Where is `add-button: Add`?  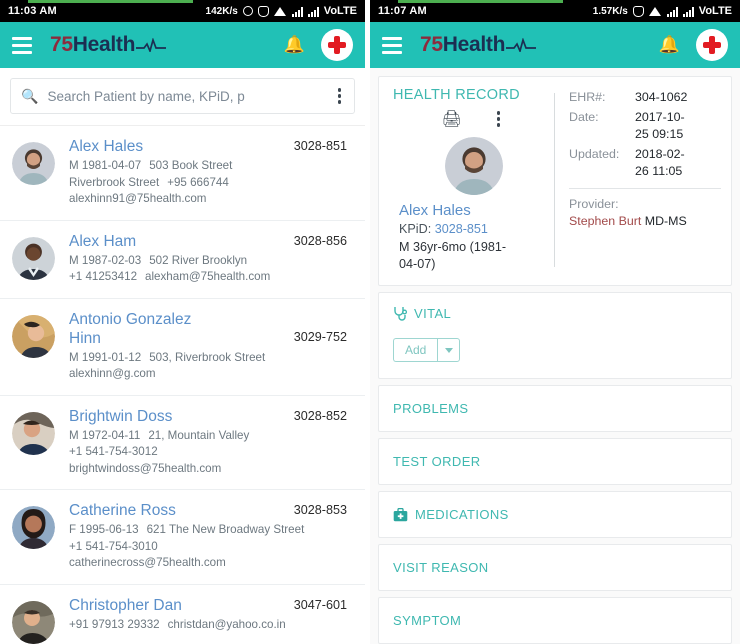 add-button: Add is located at coordinates (415, 350).